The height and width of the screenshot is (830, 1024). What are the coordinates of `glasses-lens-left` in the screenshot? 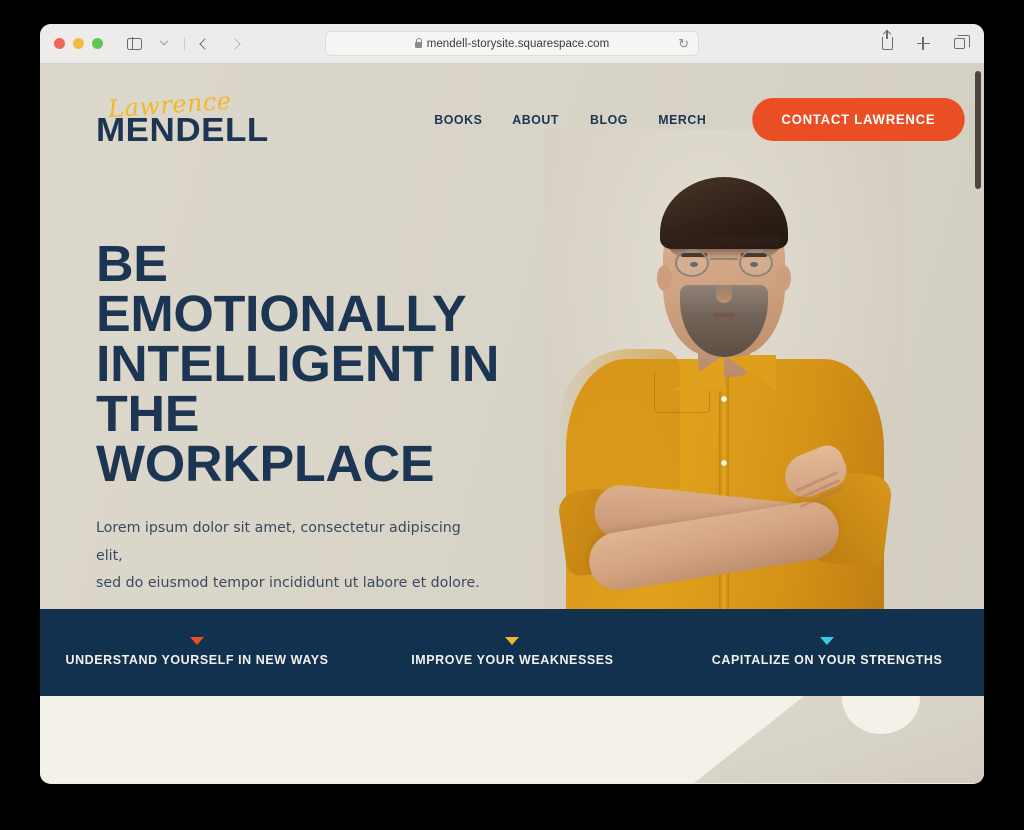 It's located at (692, 263).